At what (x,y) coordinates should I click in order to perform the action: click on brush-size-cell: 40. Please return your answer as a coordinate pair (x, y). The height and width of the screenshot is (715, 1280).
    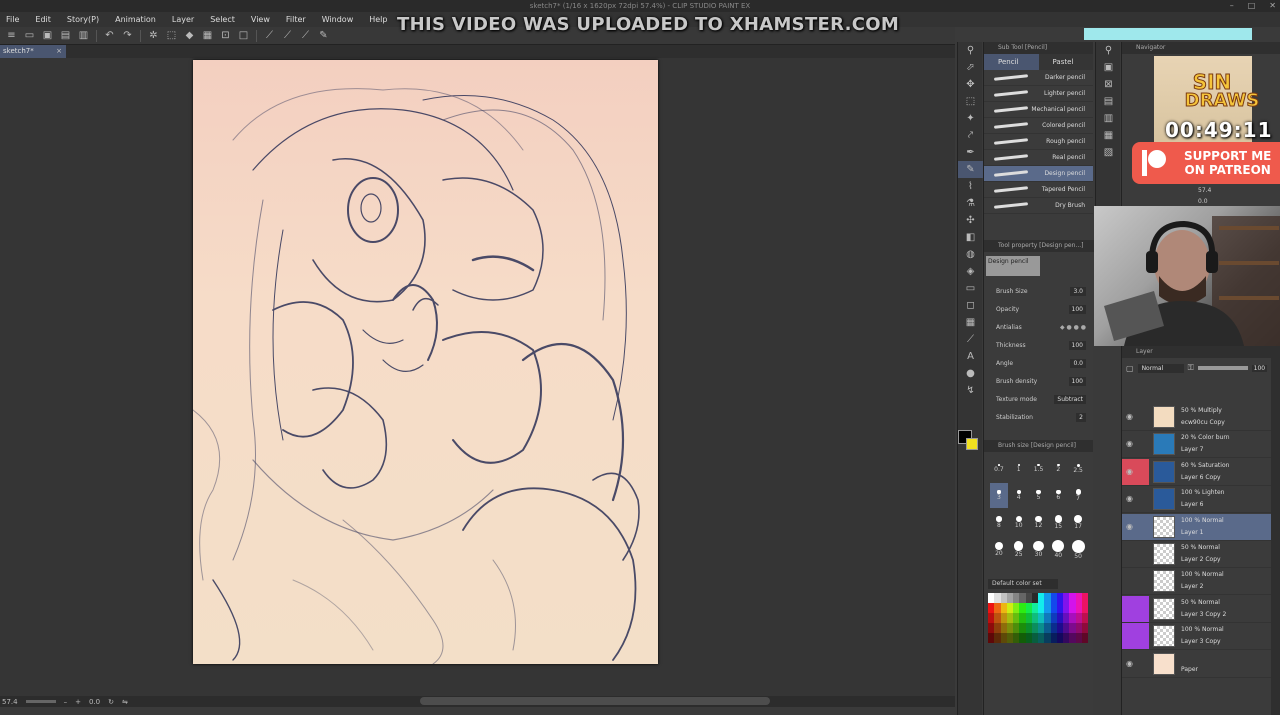
    Looking at the image, I should click on (1058, 549).